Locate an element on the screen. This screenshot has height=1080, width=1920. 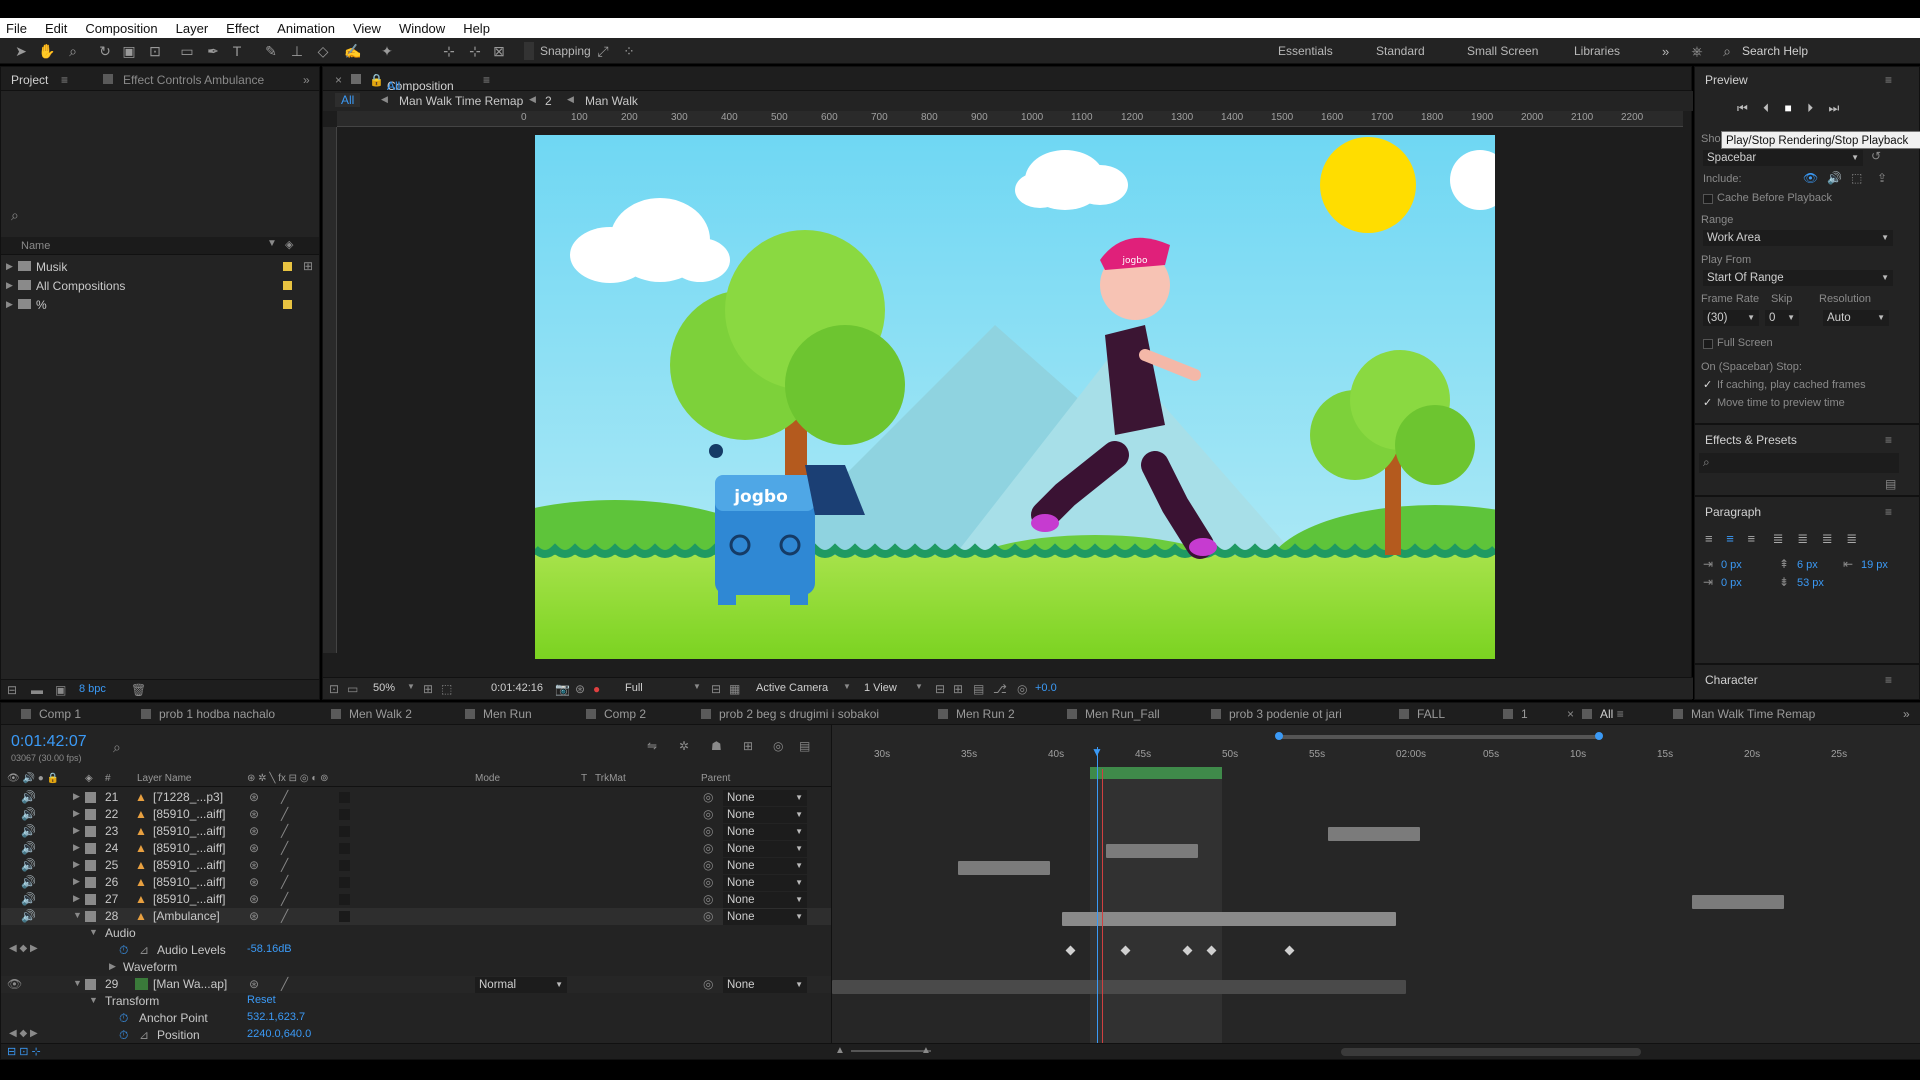
cache-before-checkbox is located at coordinates (1708, 199).